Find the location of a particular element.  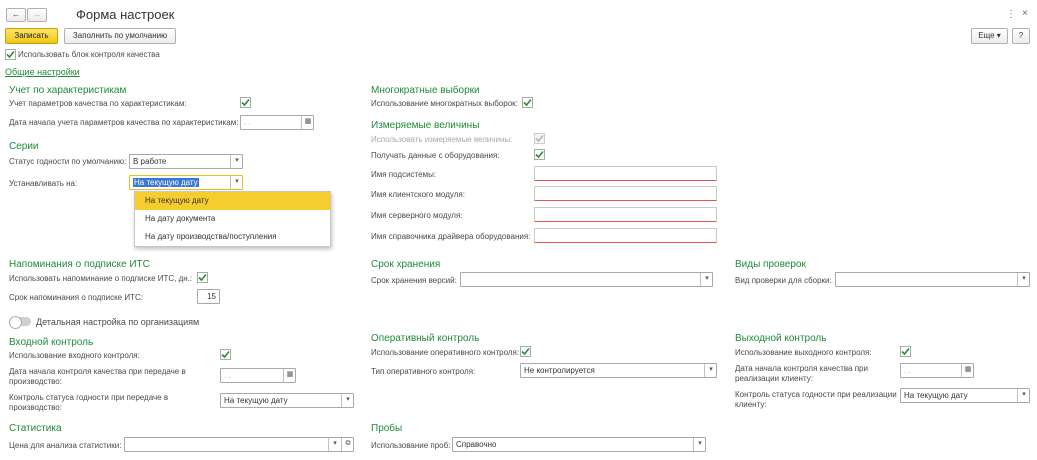

measured-driver-input is located at coordinates (625, 235).